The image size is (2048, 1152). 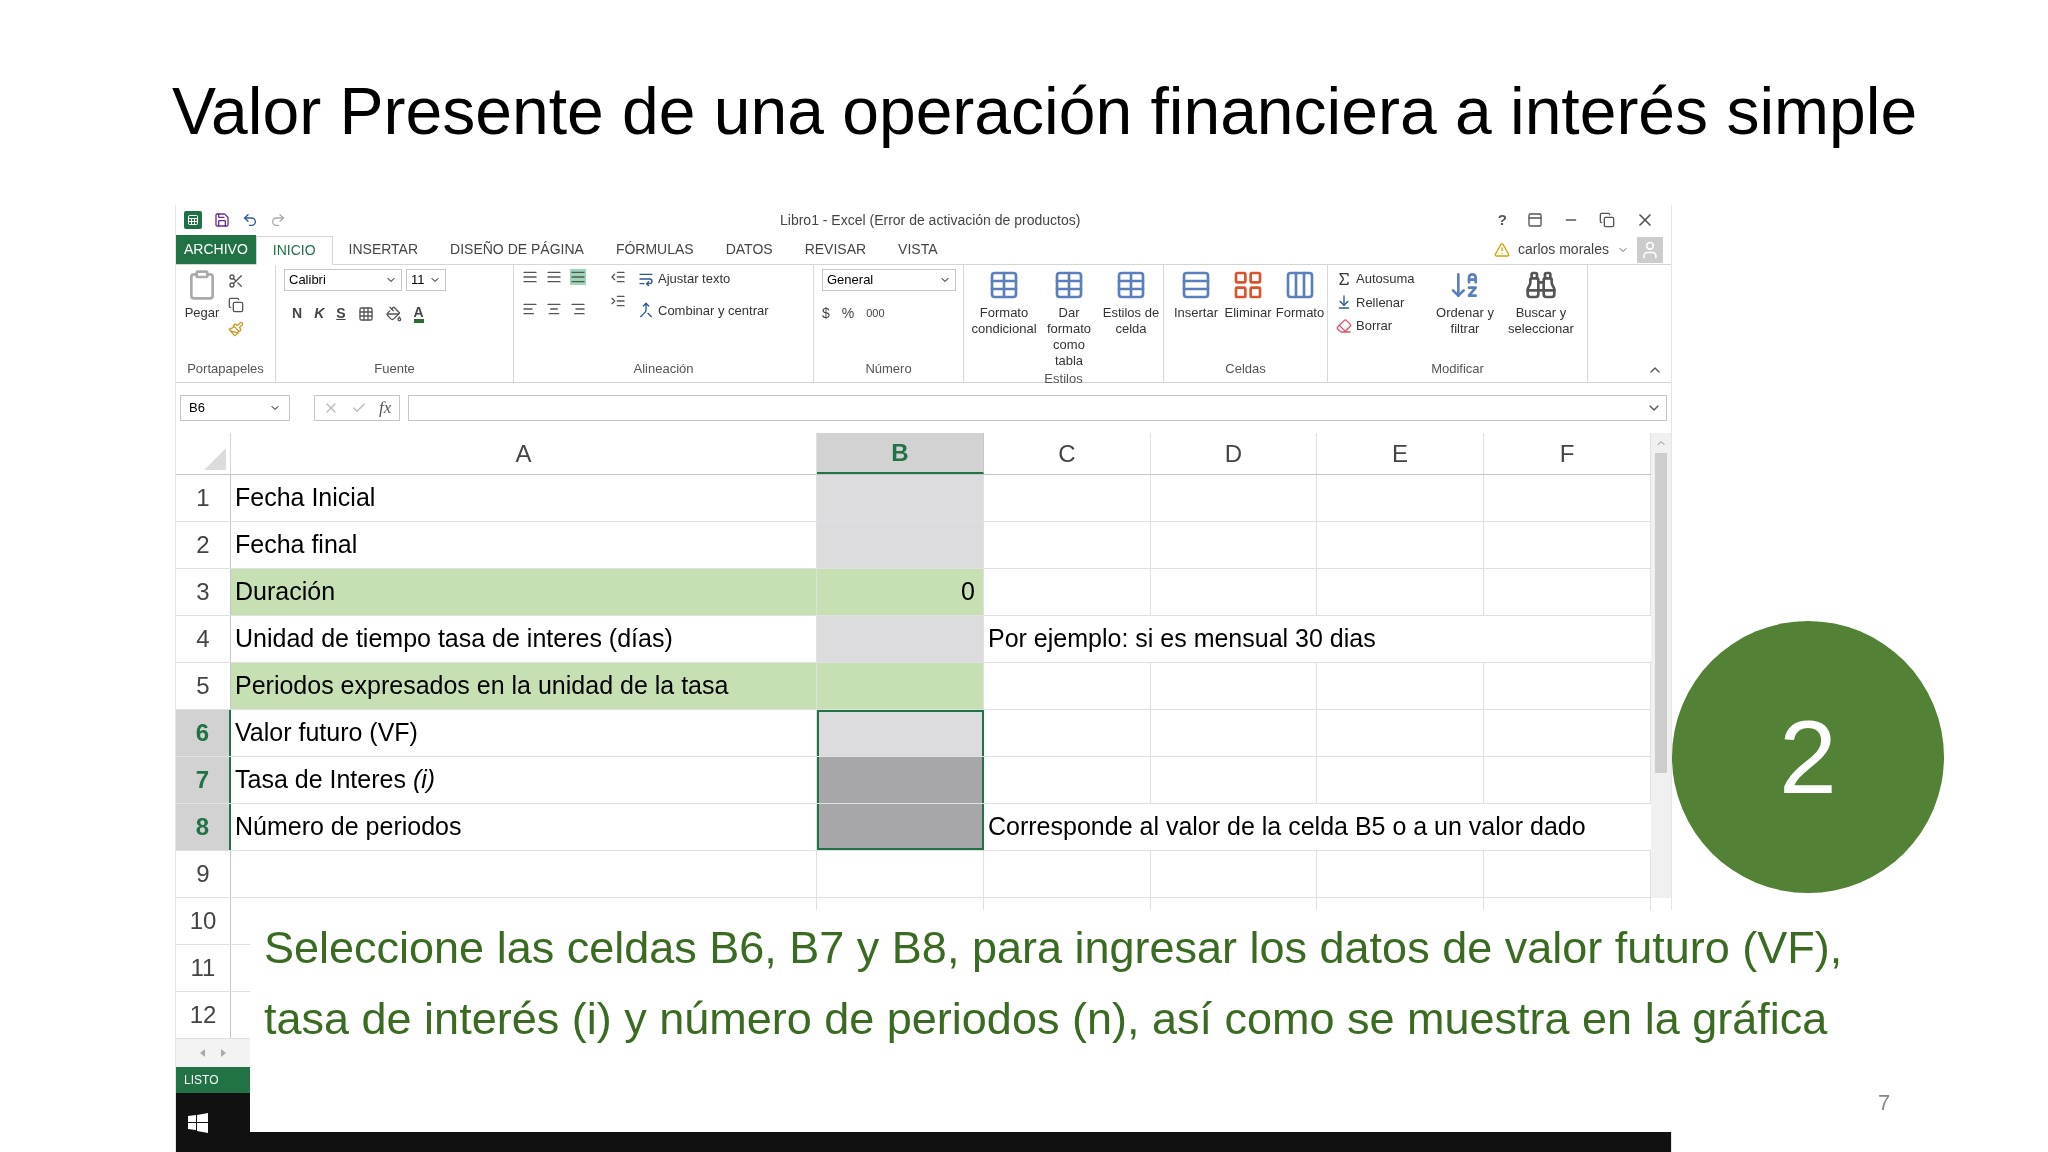 What do you see at coordinates (1045, 111) in the screenshot?
I see `slide-title: Valor Presente de una operación financiera a interés simple` at bounding box center [1045, 111].